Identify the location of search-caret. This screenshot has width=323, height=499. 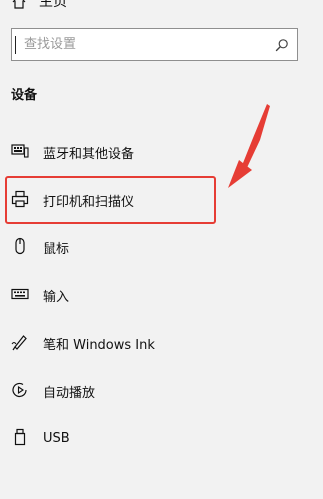
(15, 45).